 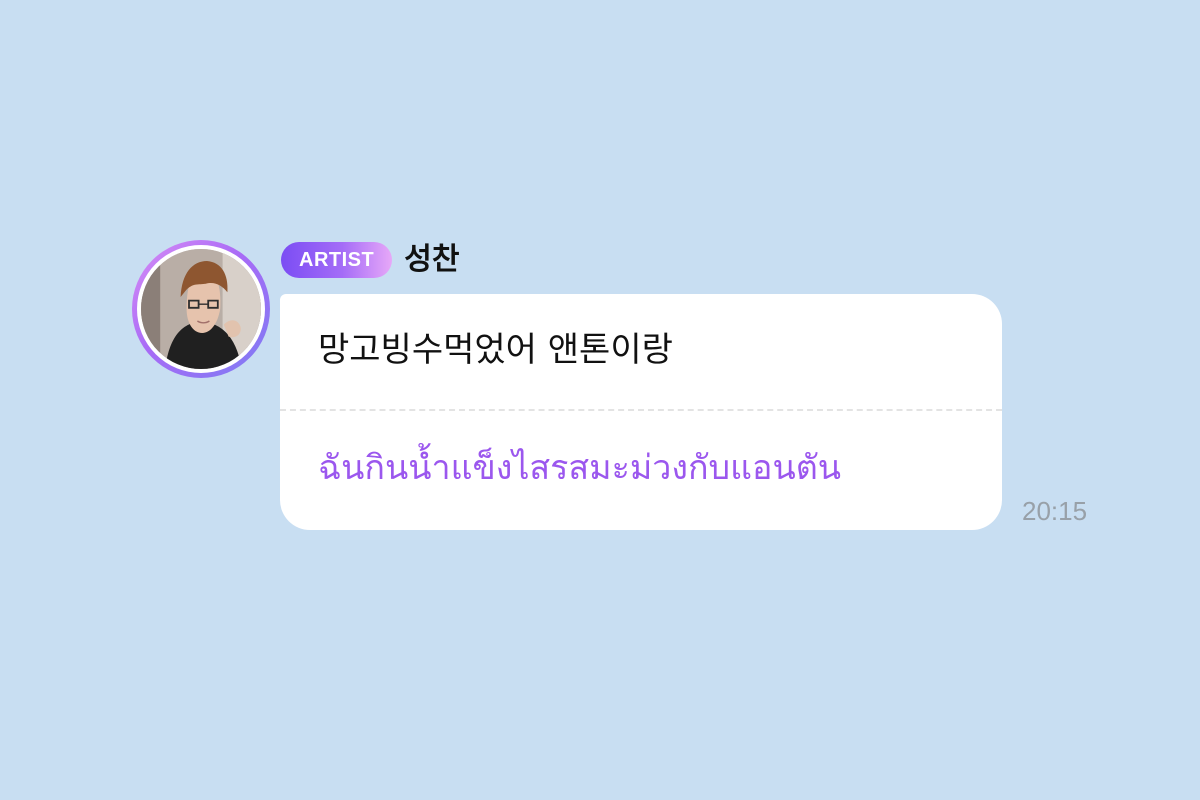 I want to click on avatar-frame, so click(x=201, y=309).